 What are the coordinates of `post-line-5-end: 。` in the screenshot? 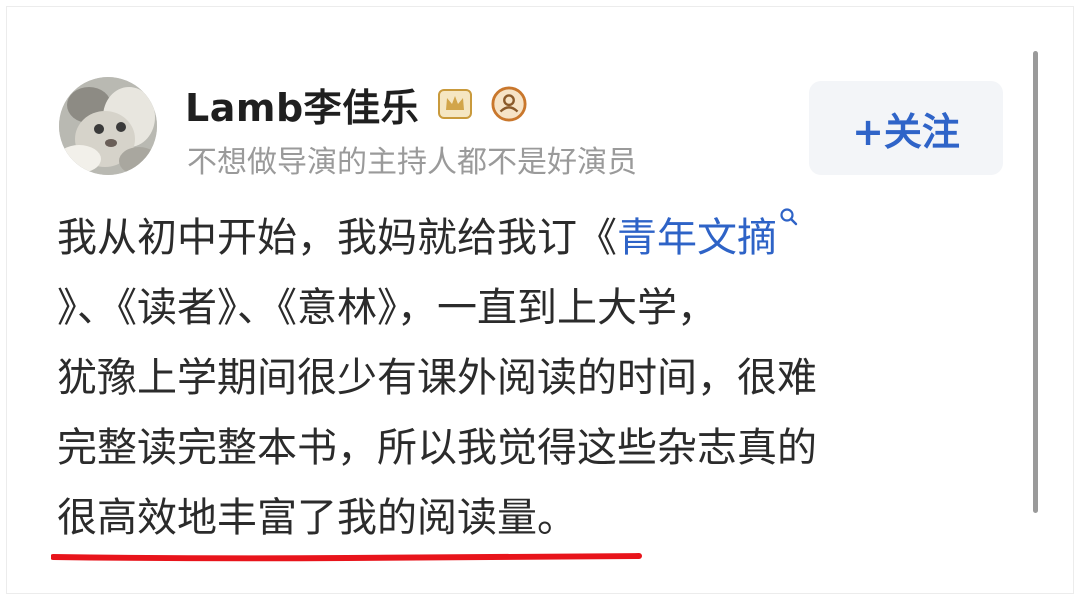 It's located at (557, 518).